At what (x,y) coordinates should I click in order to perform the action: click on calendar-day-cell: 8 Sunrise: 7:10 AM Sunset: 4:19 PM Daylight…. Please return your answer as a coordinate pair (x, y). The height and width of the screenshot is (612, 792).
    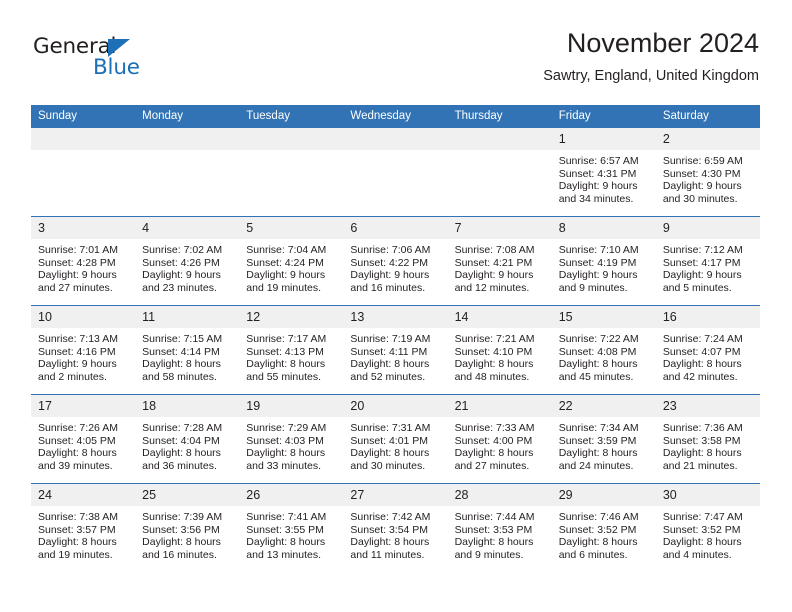
    Looking at the image, I should click on (603, 261).